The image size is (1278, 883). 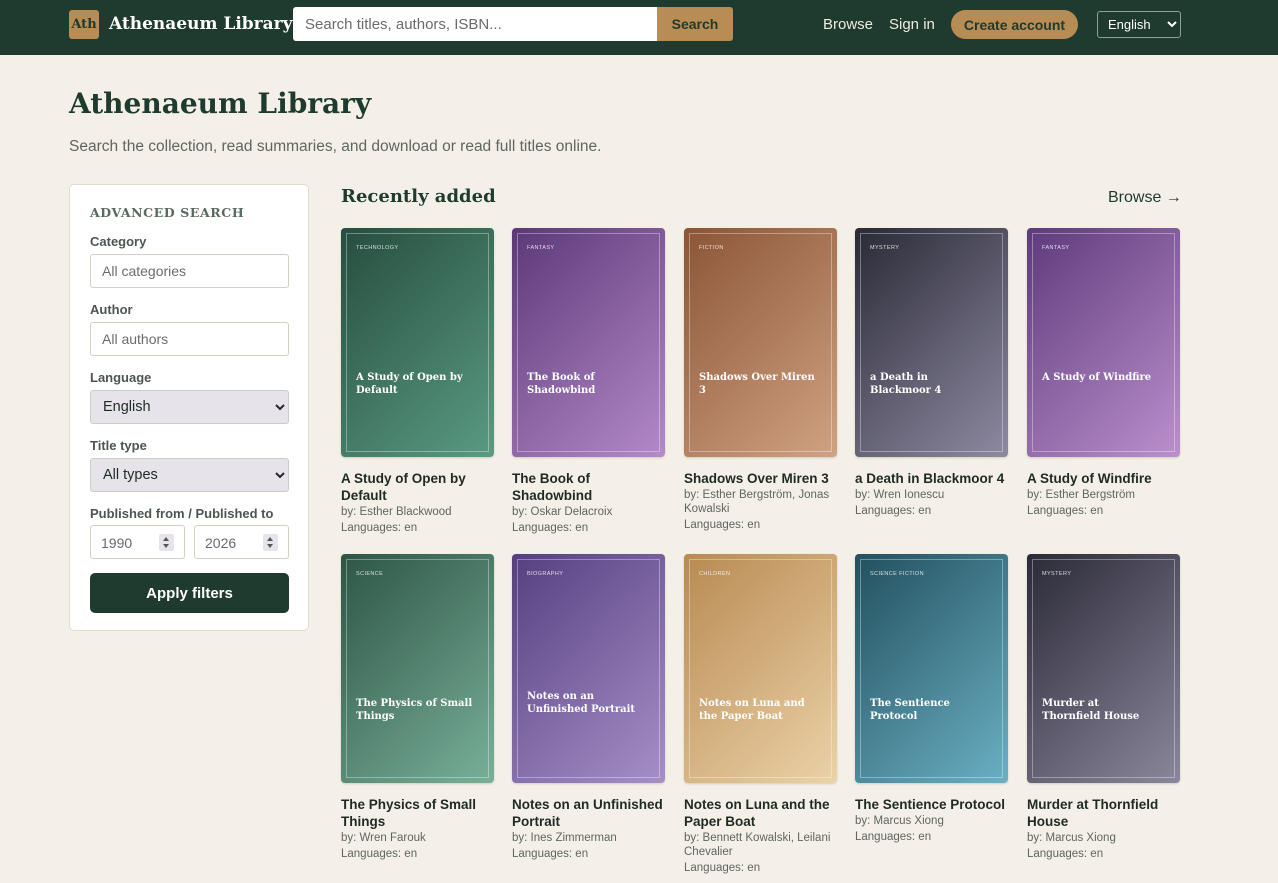 What do you see at coordinates (695, 24) in the screenshot?
I see `search-button: Search` at bounding box center [695, 24].